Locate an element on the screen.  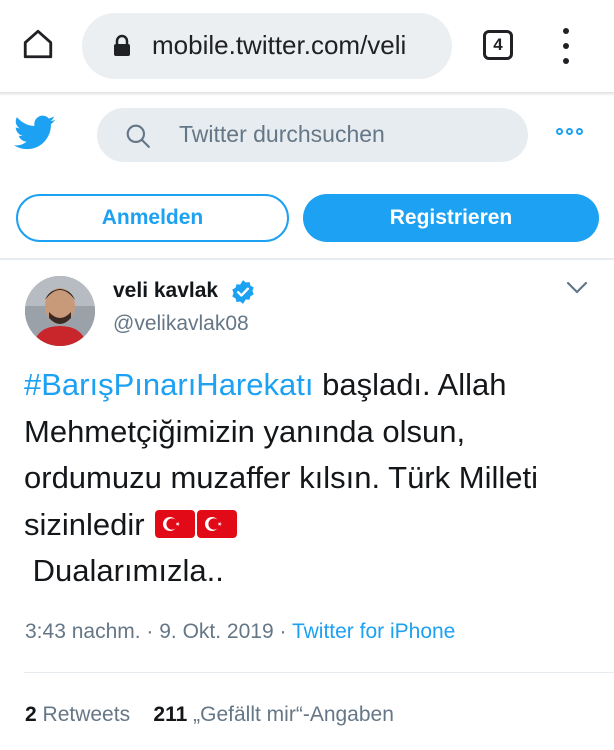
search-input: Twitter durchsuchen is located at coordinates (312, 135).